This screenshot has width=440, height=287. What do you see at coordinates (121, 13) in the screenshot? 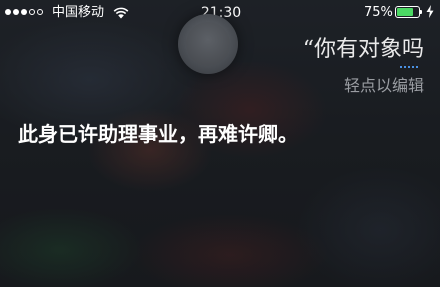
I see `wifi-icon` at bounding box center [121, 13].